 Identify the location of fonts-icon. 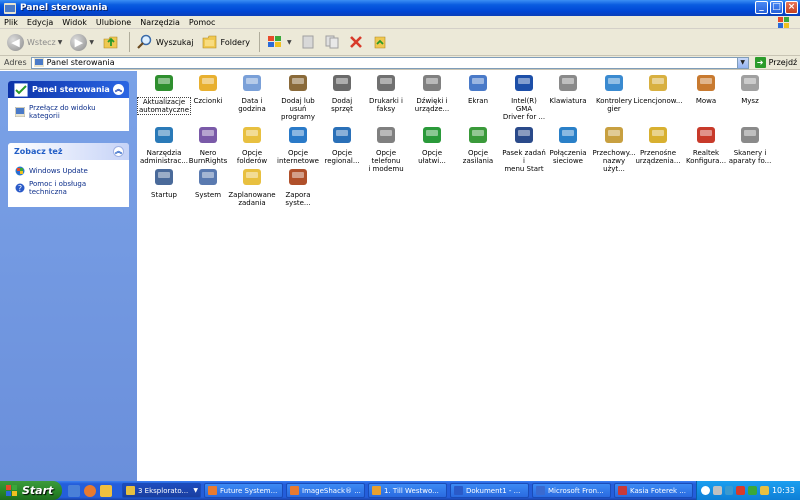
(208, 83).